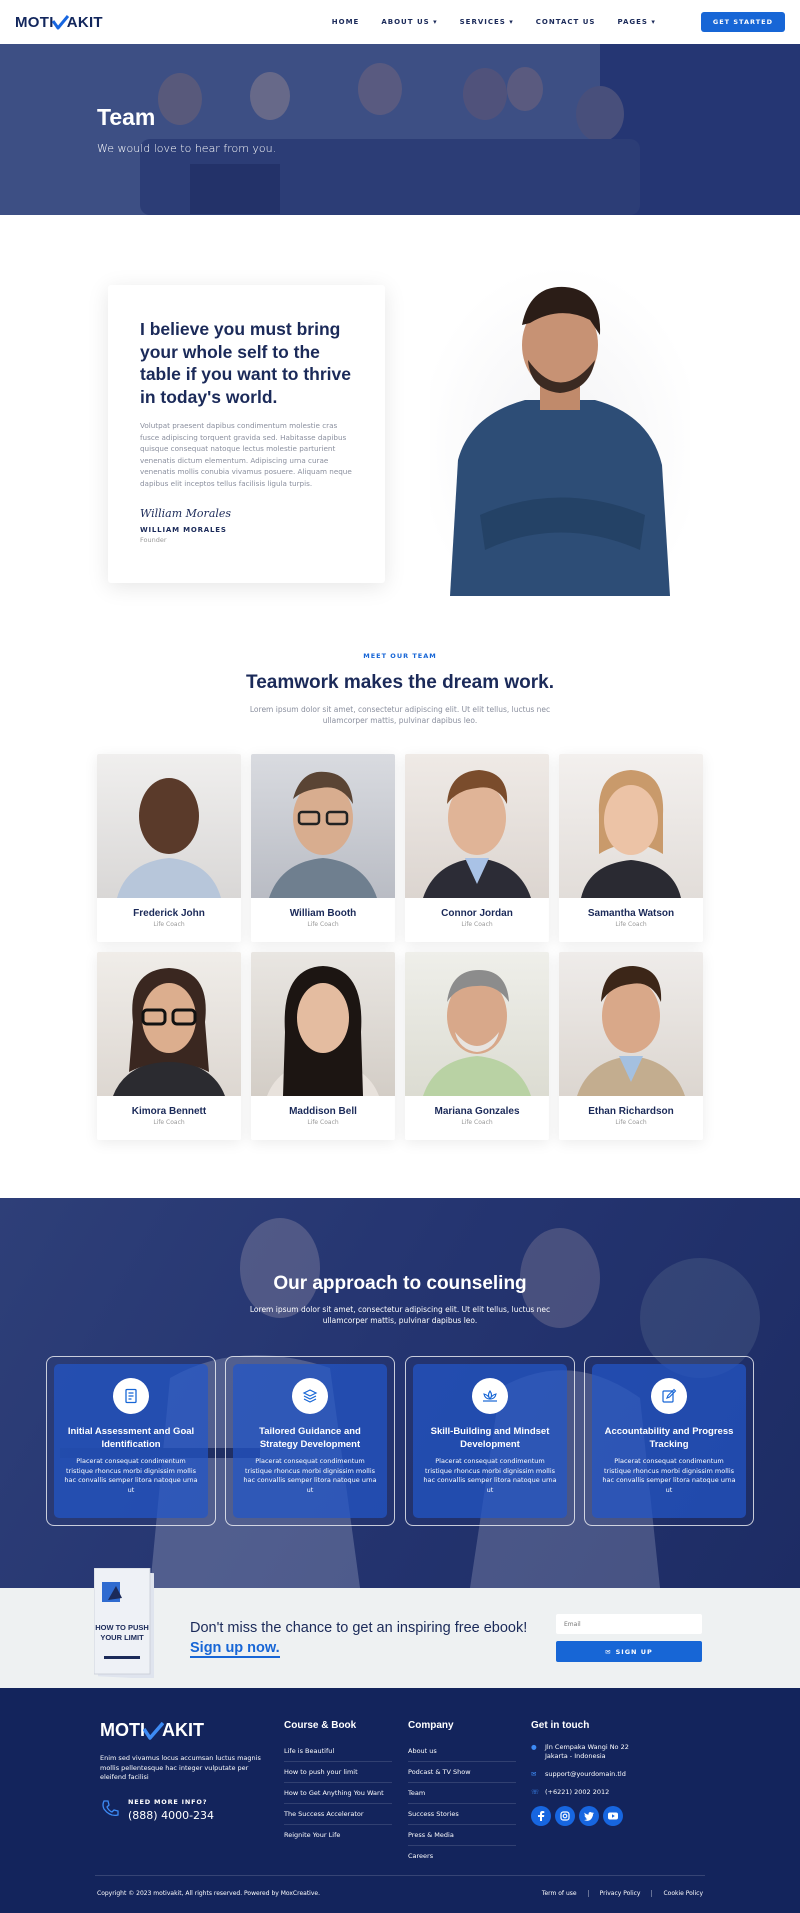 The image size is (800, 1913). Describe the element at coordinates (462, 1772) in the screenshot. I see `footer-link: Podcast & TV Show` at that location.